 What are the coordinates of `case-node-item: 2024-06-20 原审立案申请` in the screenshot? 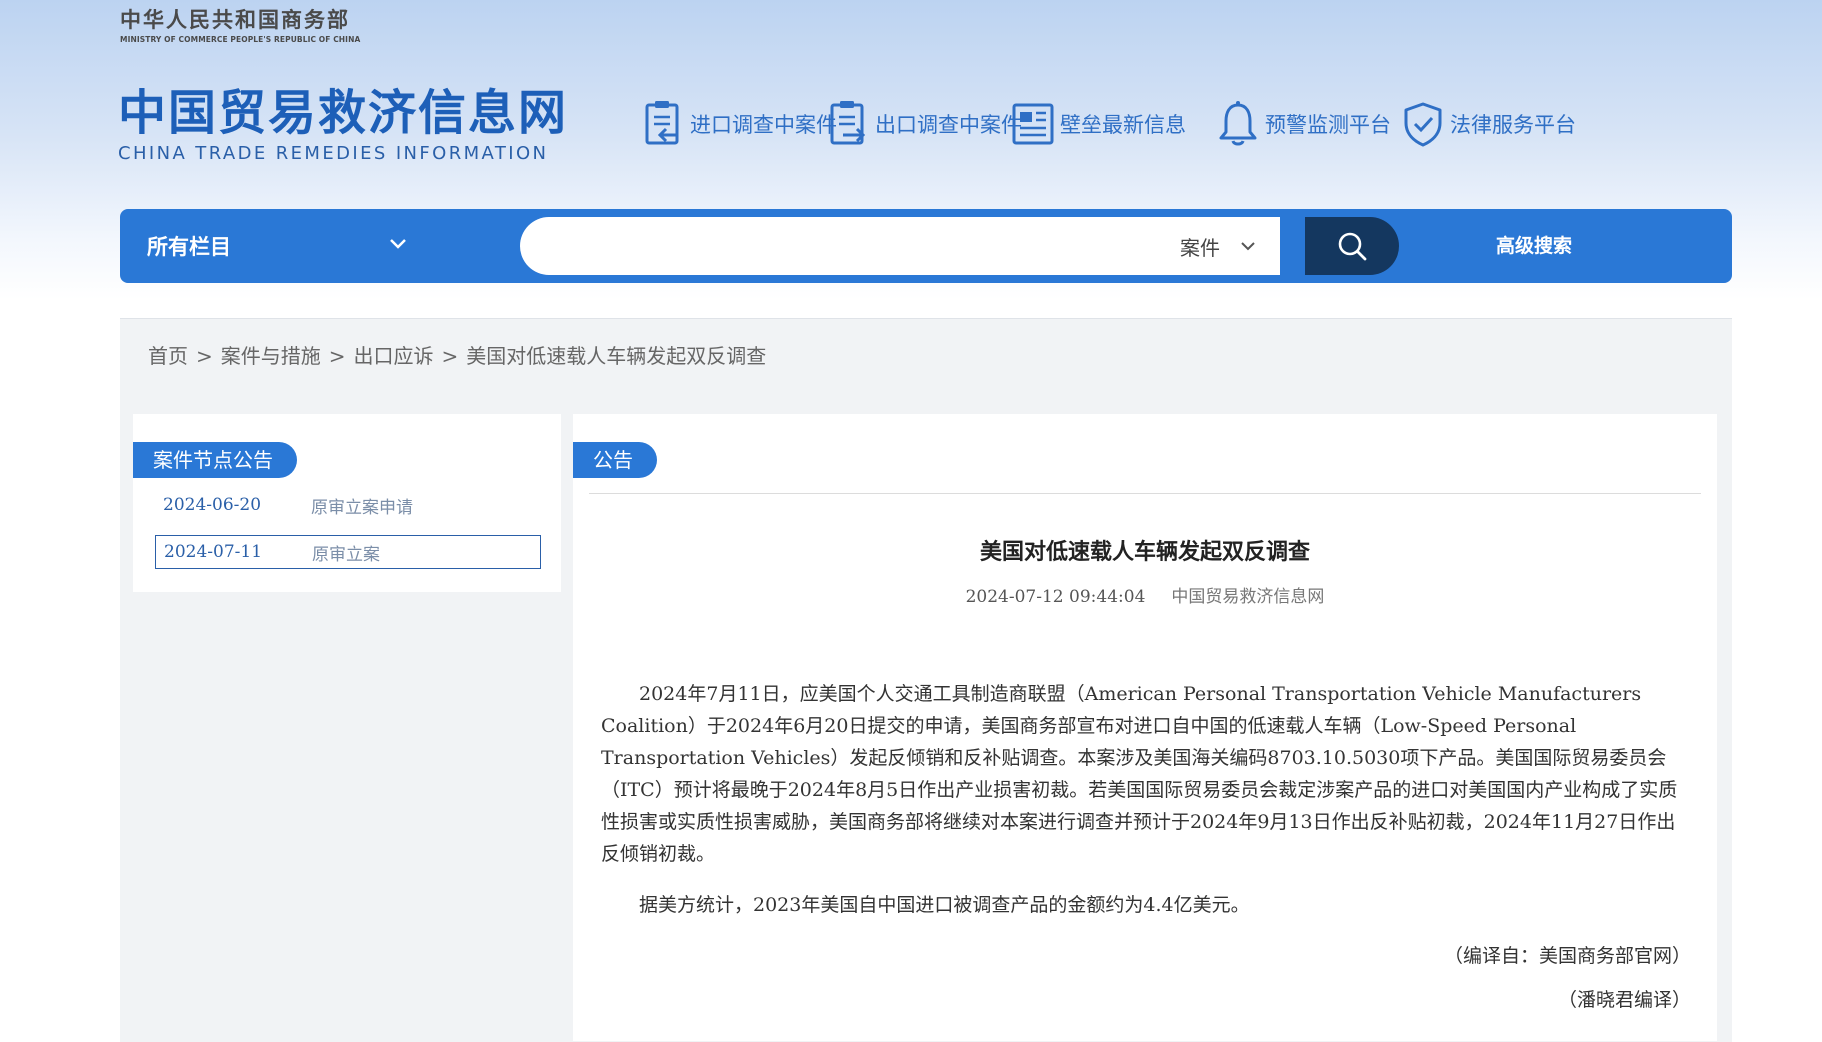 It's located at (348, 505).